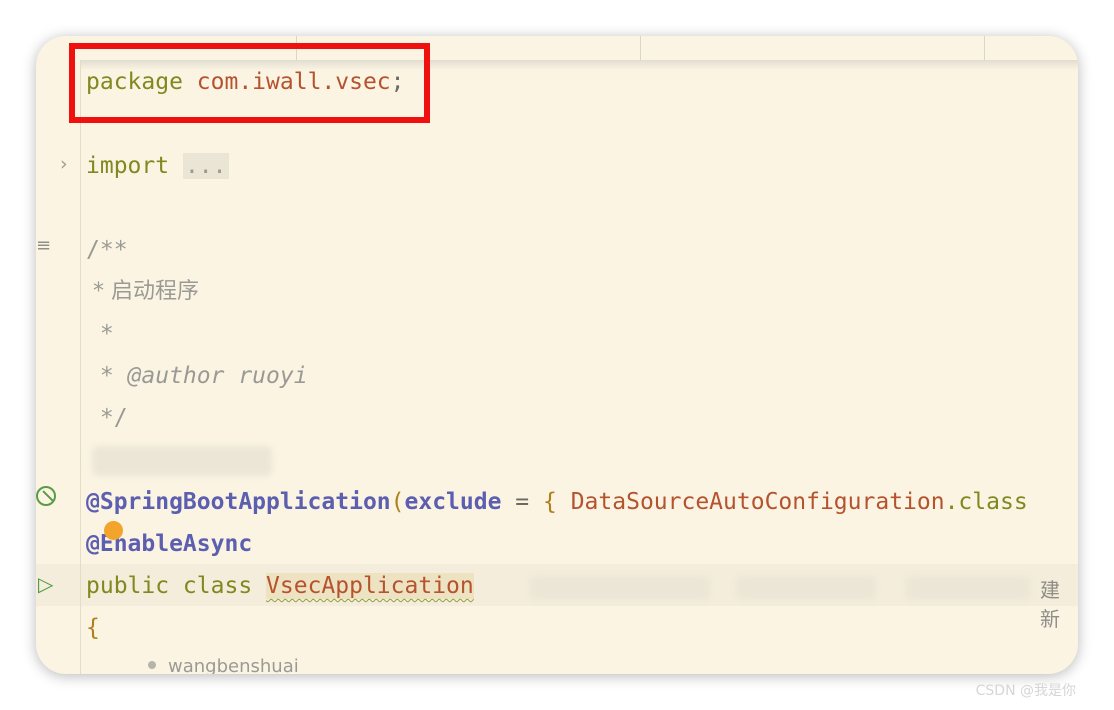 The height and width of the screenshot is (710, 1114). Describe the element at coordinates (64, 164) in the screenshot. I see `chevron-right-icon: ›` at that location.